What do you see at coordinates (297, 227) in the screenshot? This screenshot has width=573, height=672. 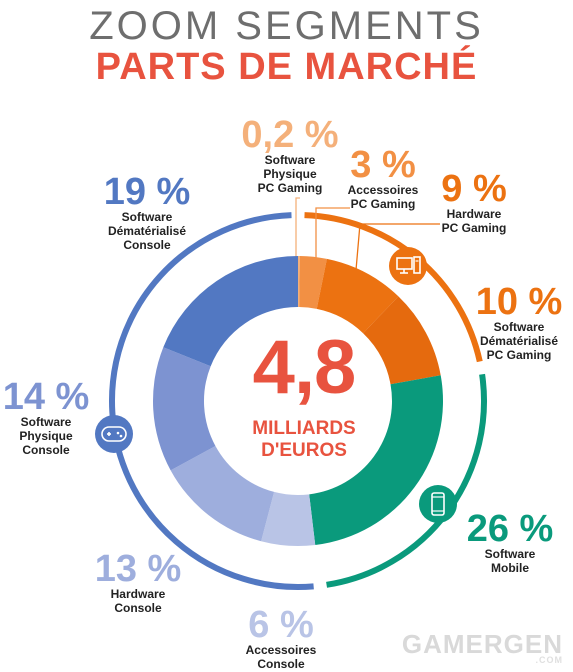 I see `leader-line` at bounding box center [297, 227].